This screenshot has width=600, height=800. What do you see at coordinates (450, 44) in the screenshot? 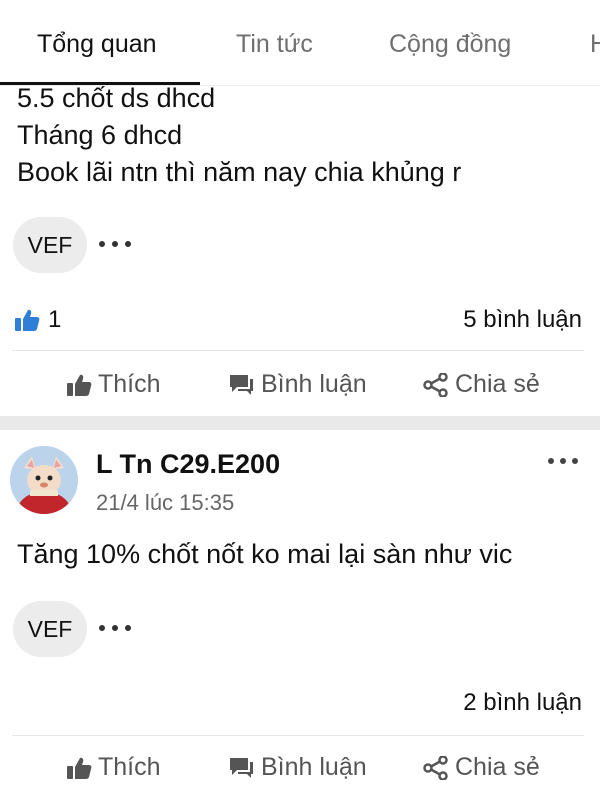
I see `tab-community: Cộng đồng` at bounding box center [450, 44].